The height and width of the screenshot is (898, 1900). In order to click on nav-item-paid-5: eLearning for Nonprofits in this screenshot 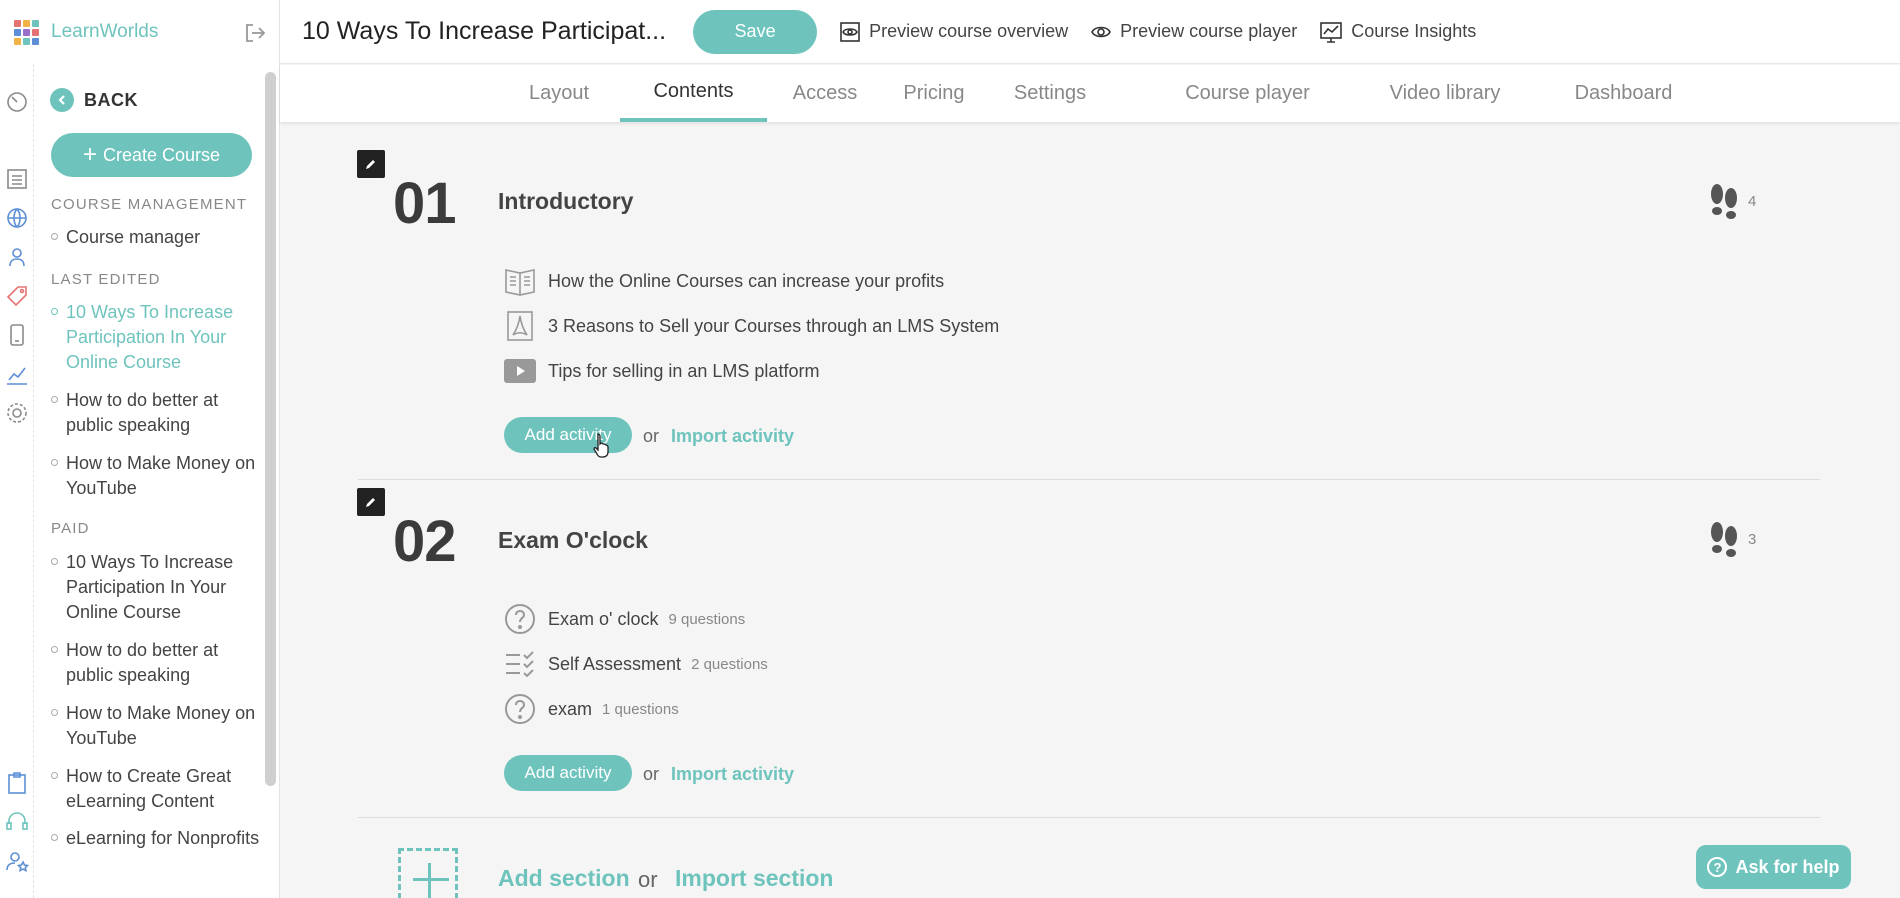, I will do `click(156, 838)`.